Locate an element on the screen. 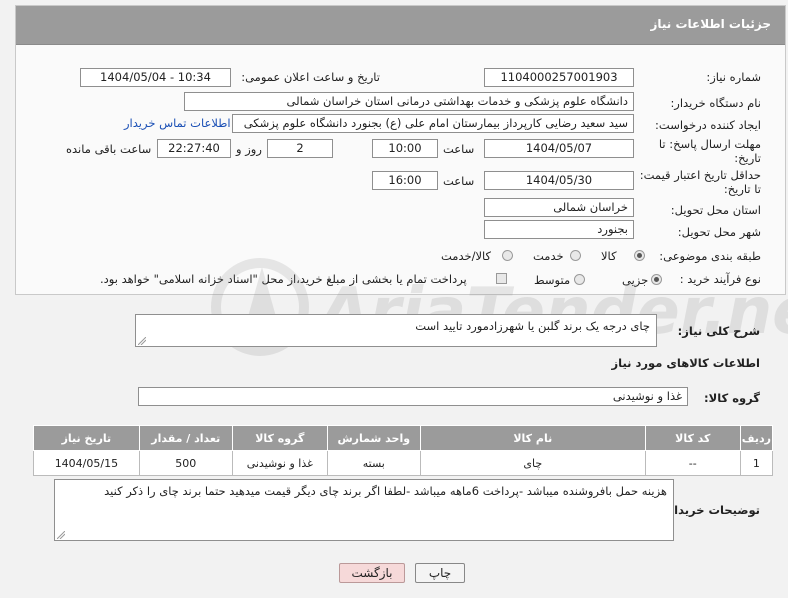 This screenshot has height=598, width=788. category-option-service: خدمت is located at coordinates (548, 256).